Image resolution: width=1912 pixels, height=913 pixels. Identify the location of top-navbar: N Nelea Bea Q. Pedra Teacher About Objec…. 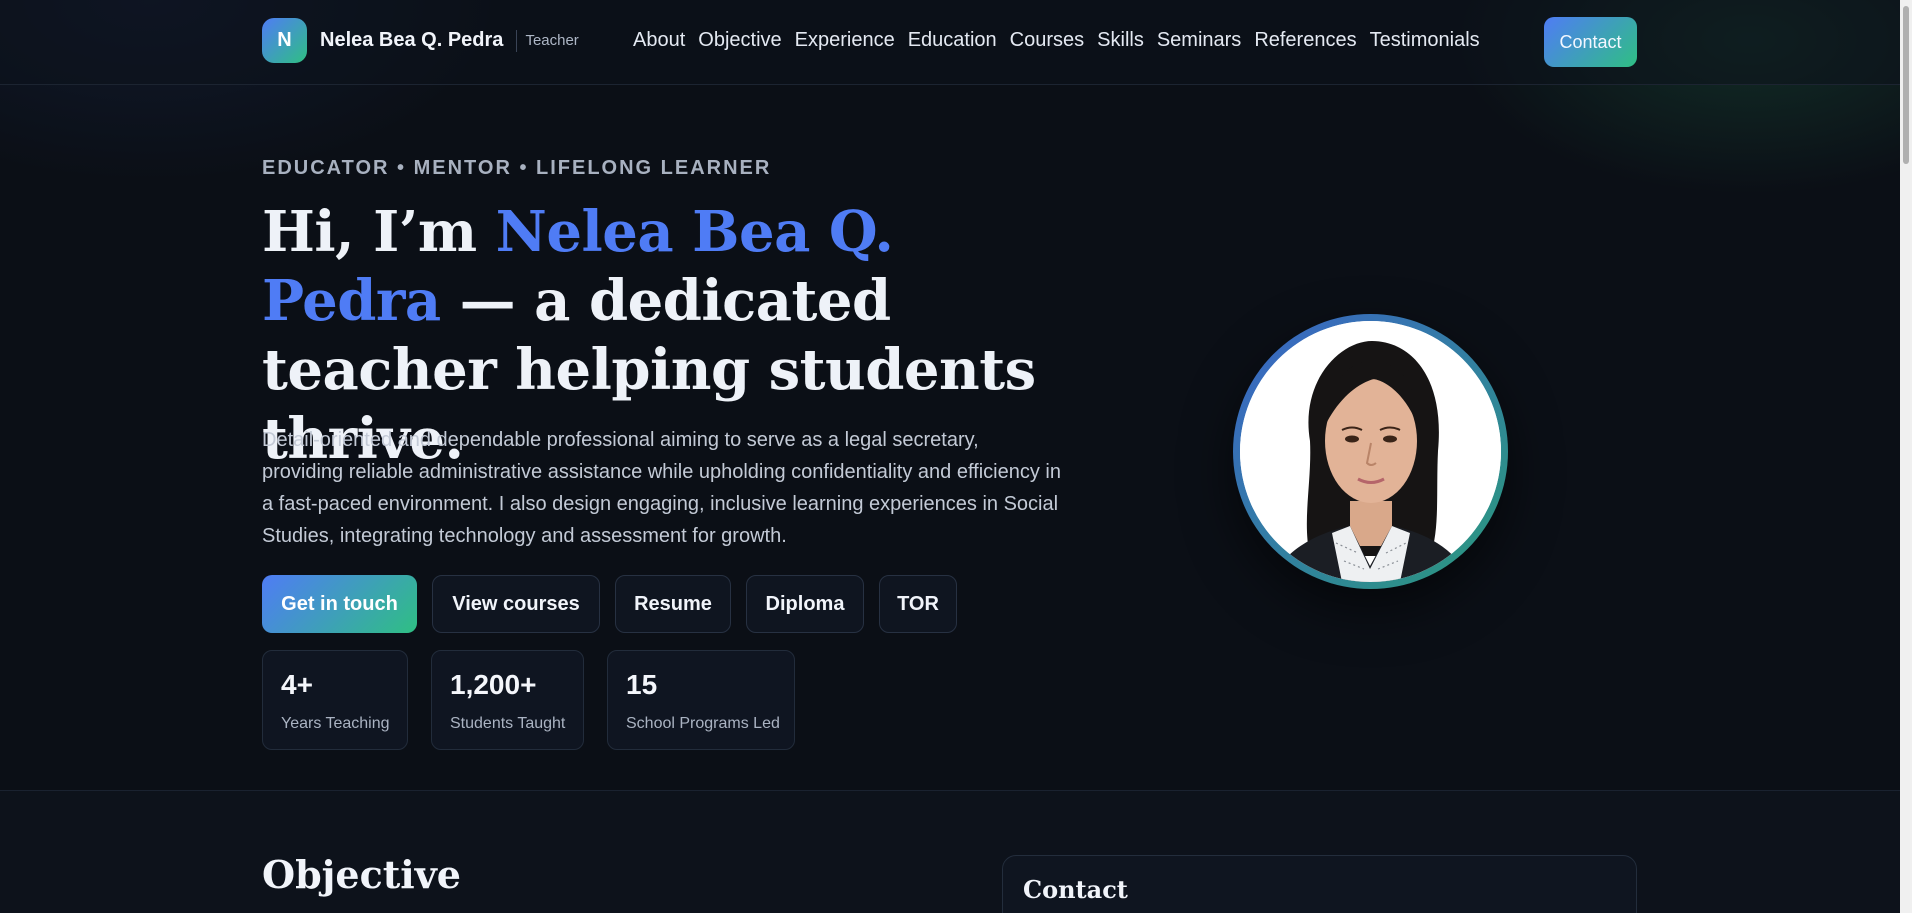
(950, 42).